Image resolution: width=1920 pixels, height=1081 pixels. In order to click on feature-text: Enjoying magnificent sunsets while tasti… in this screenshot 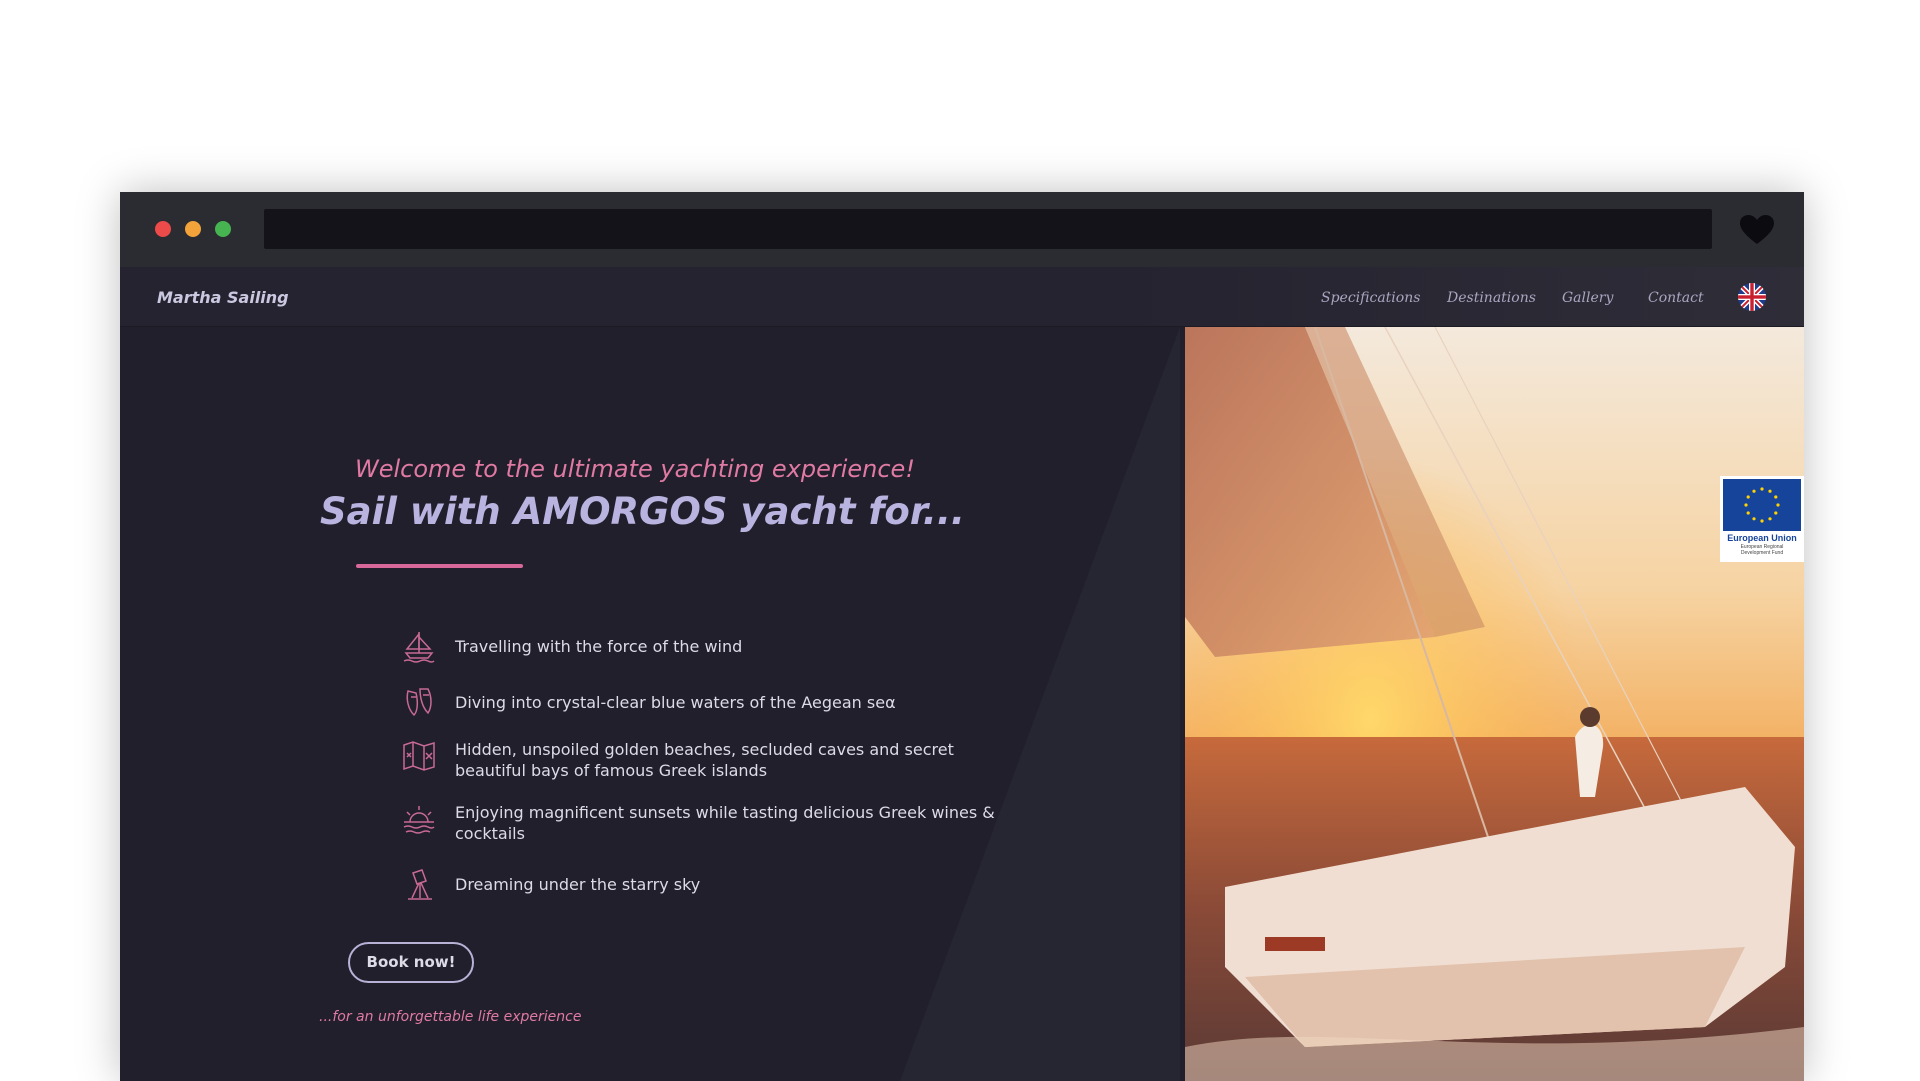, I will do `click(725, 823)`.